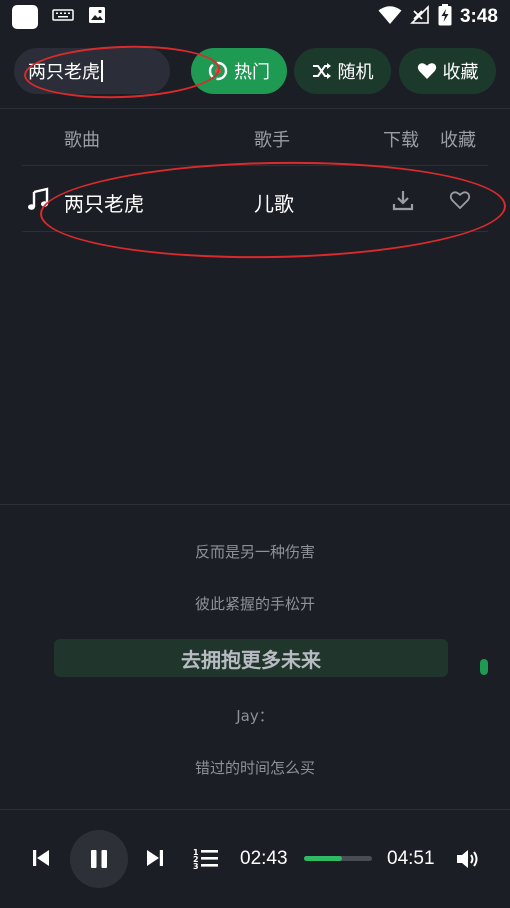 The height and width of the screenshot is (908, 510). Describe the element at coordinates (255, 17) in the screenshot. I see `status-bar: 3:48` at that location.